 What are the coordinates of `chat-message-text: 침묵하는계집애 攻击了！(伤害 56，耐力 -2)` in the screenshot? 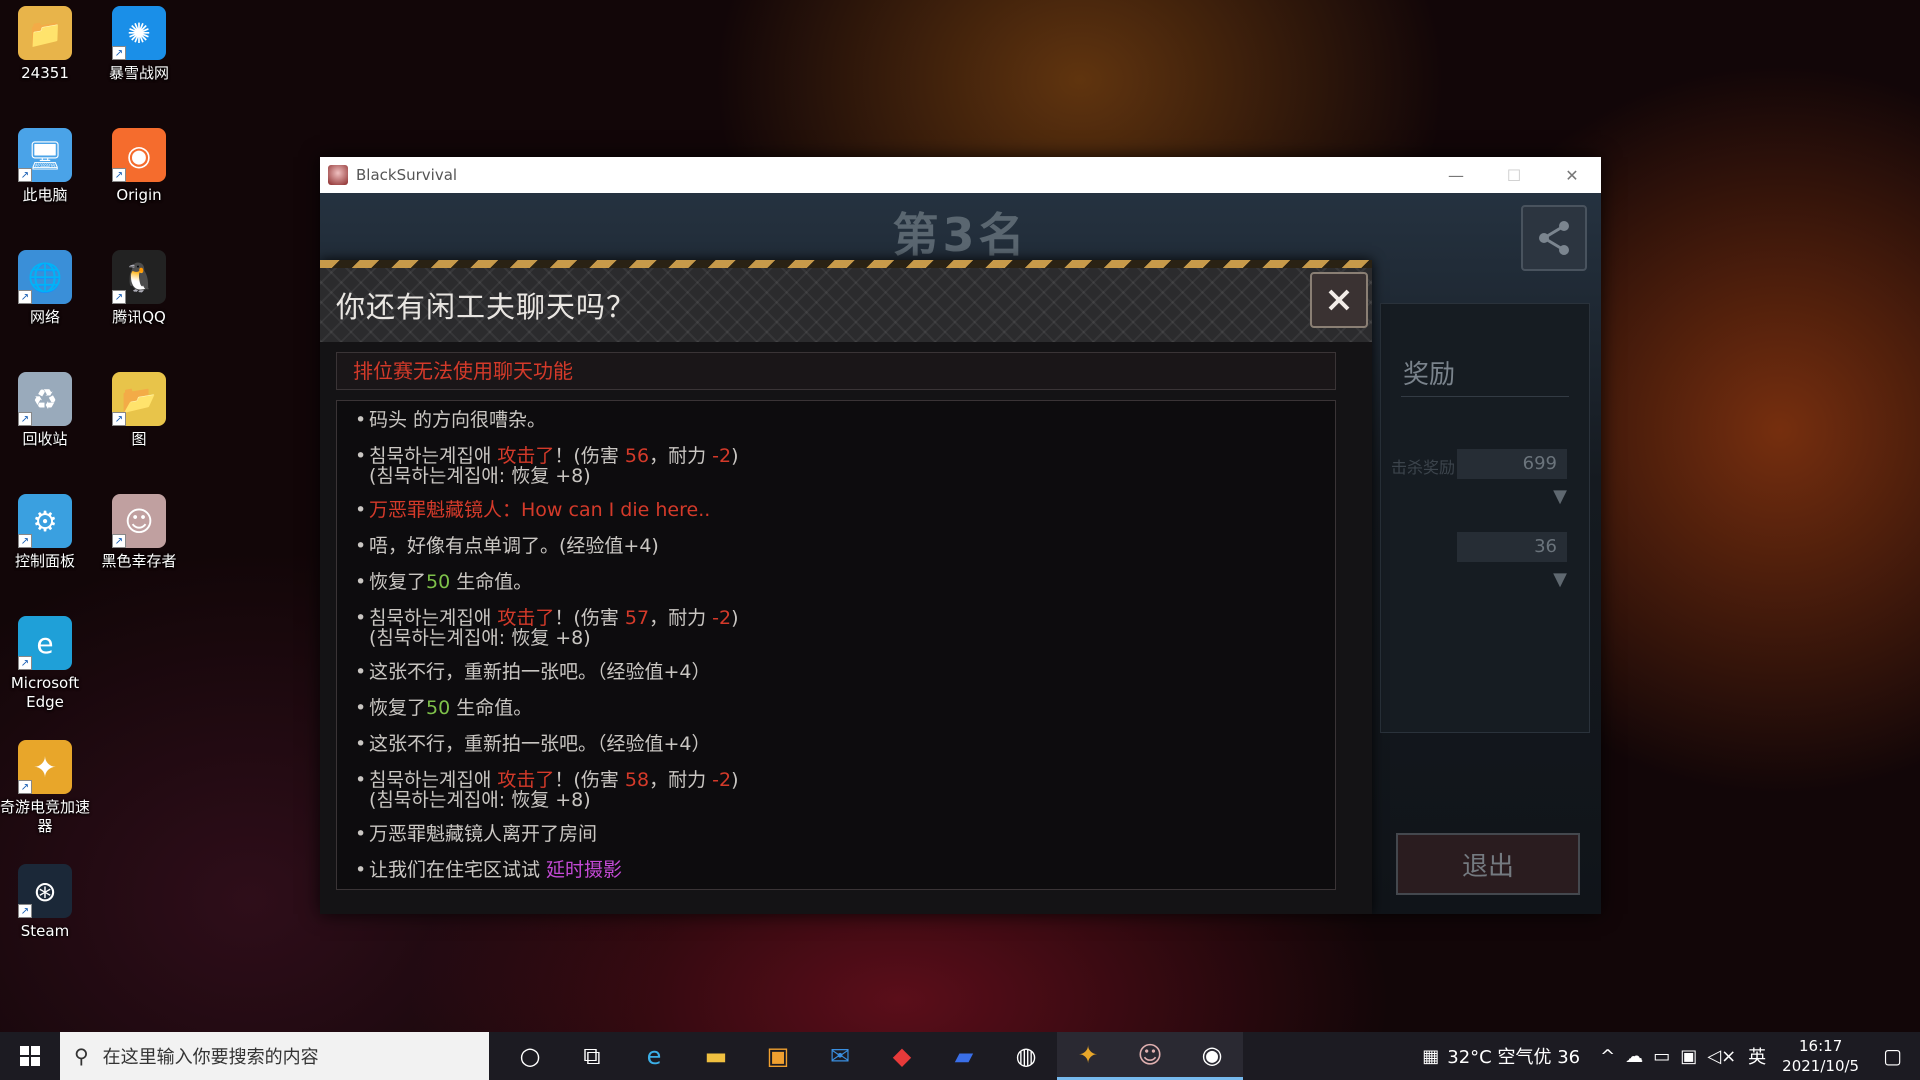 It's located at (553, 456).